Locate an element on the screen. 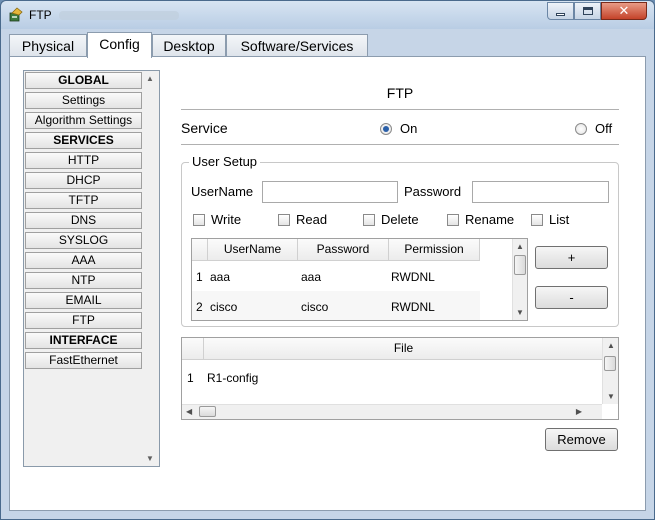 The width and height of the screenshot is (655, 520). delete-checkbox is located at coordinates (369, 220).